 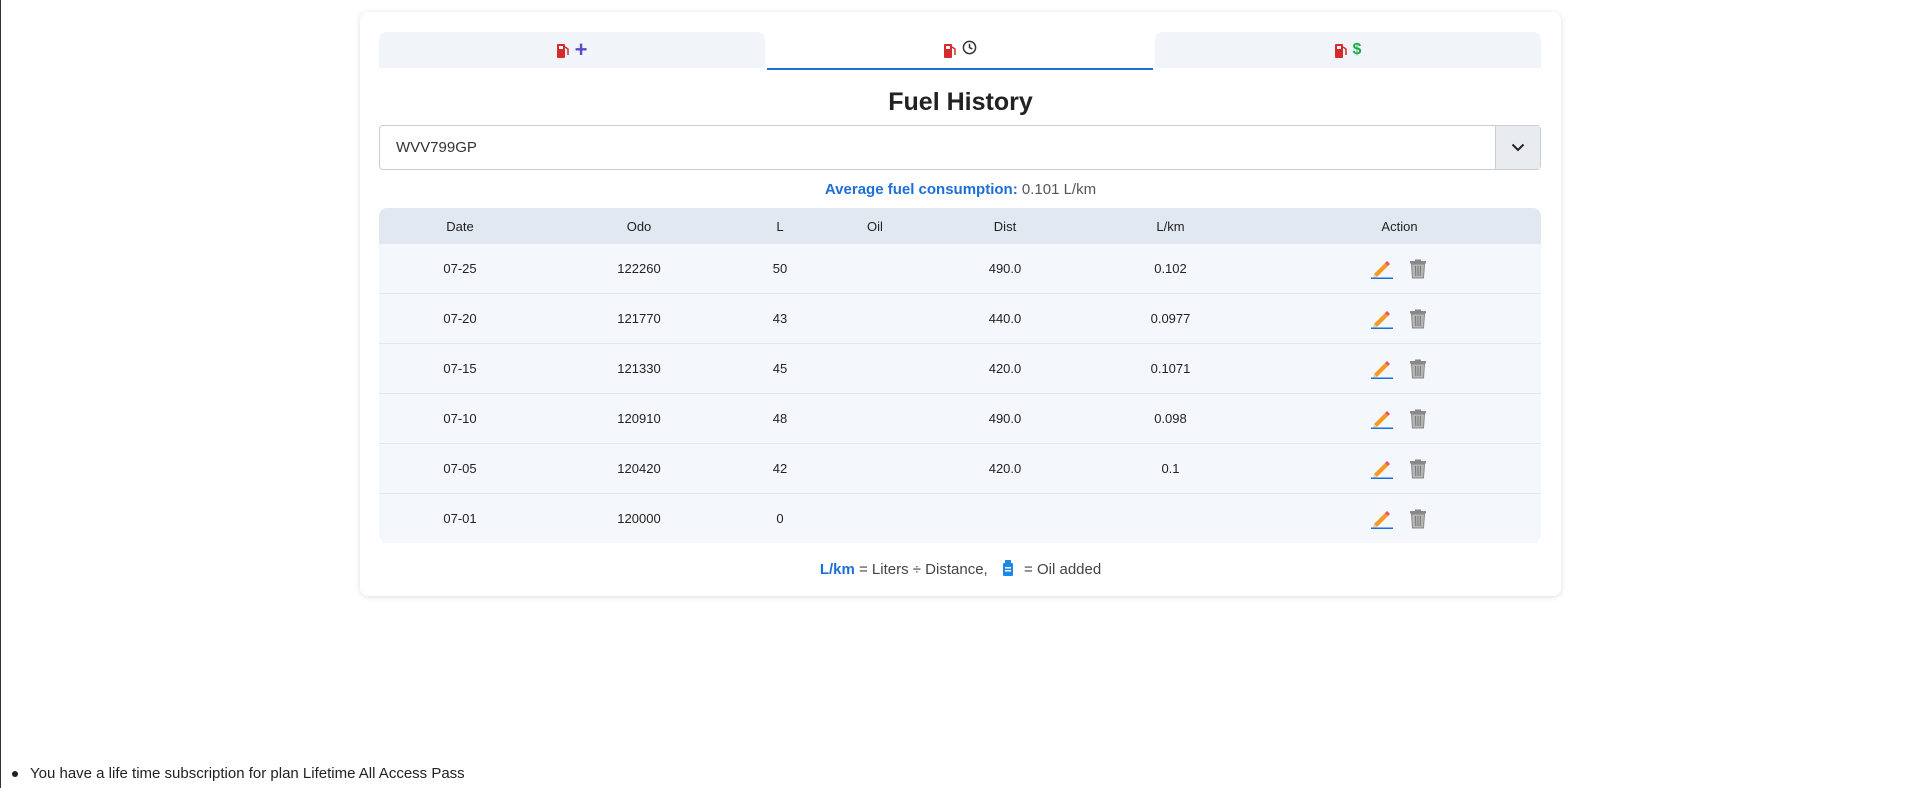 What do you see at coordinates (581, 49) in the screenshot?
I see `plus-icon: +` at bounding box center [581, 49].